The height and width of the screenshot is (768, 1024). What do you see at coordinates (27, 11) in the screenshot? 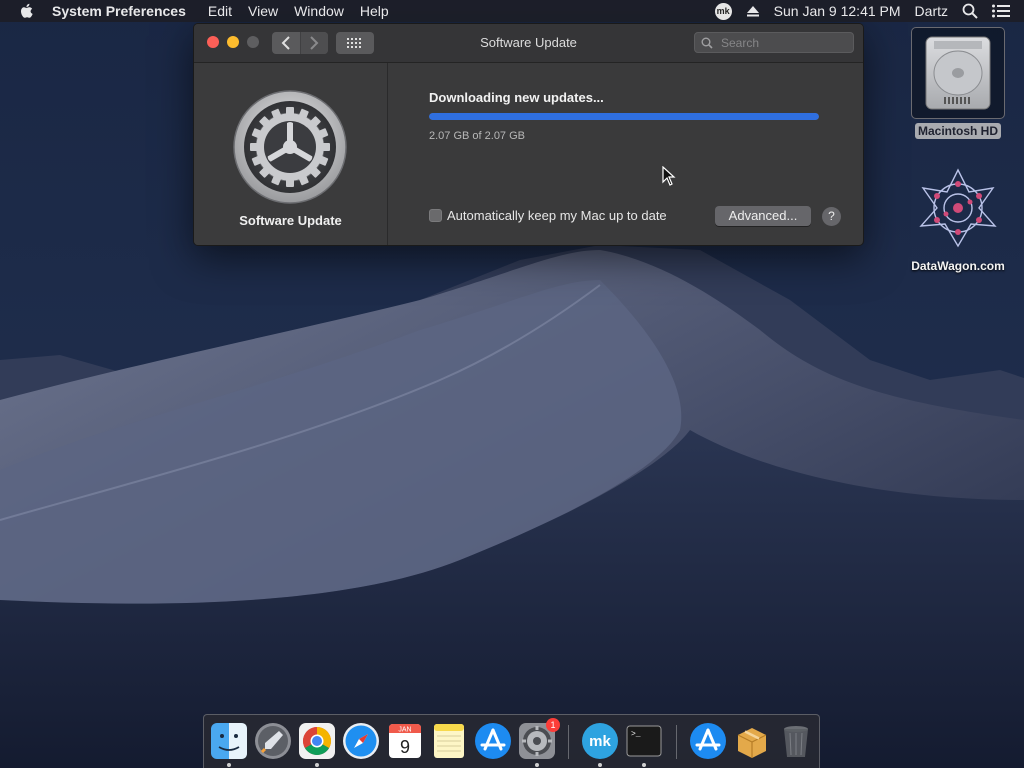
I see `apple-menu-icon` at bounding box center [27, 11].